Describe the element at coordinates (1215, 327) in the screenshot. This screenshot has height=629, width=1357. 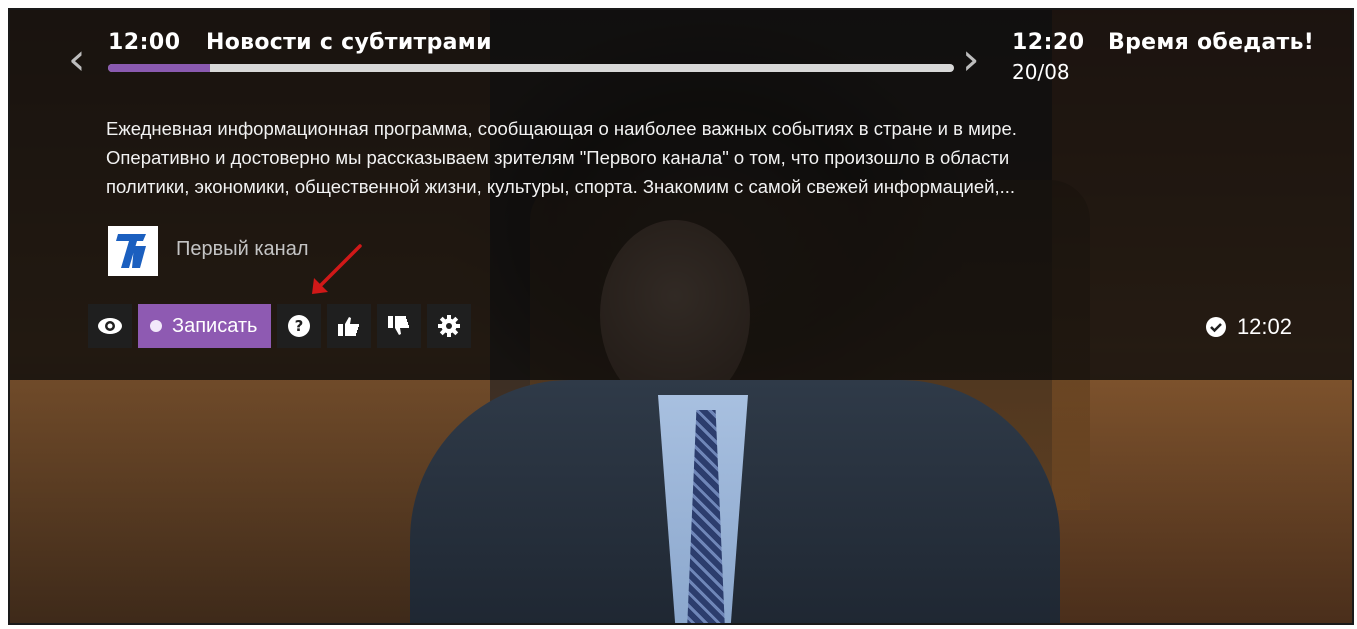
I see `check-circle-icon` at that location.